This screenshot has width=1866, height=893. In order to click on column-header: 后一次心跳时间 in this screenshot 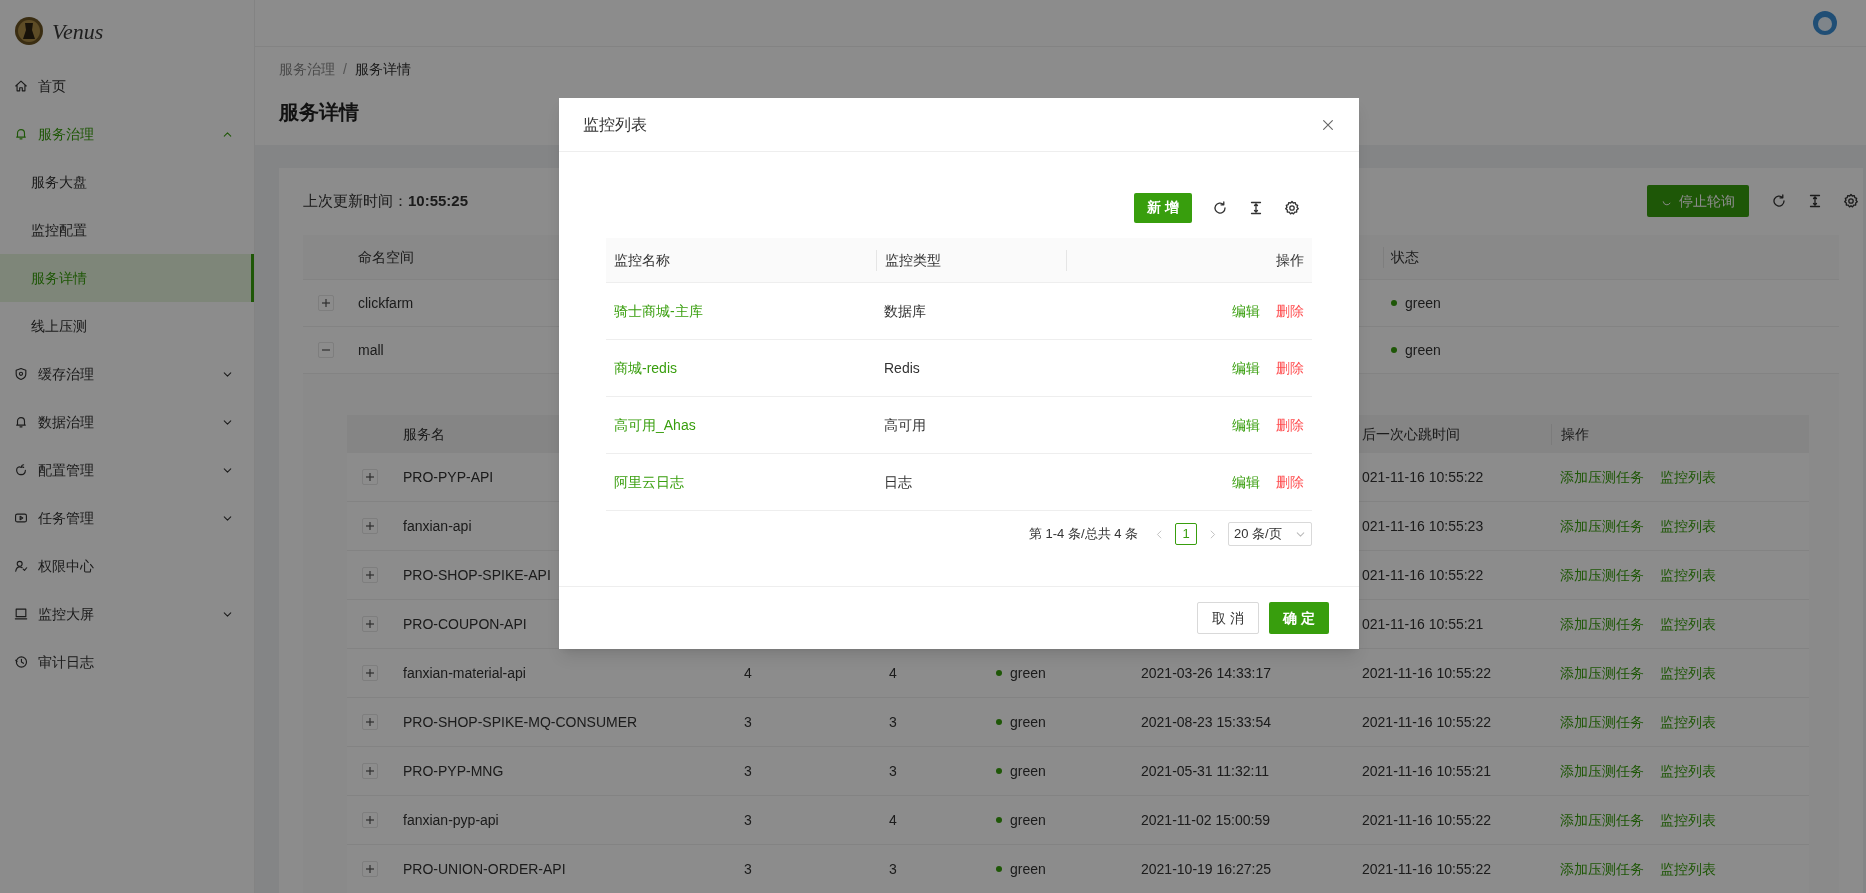, I will do `click(1411, 434)`.